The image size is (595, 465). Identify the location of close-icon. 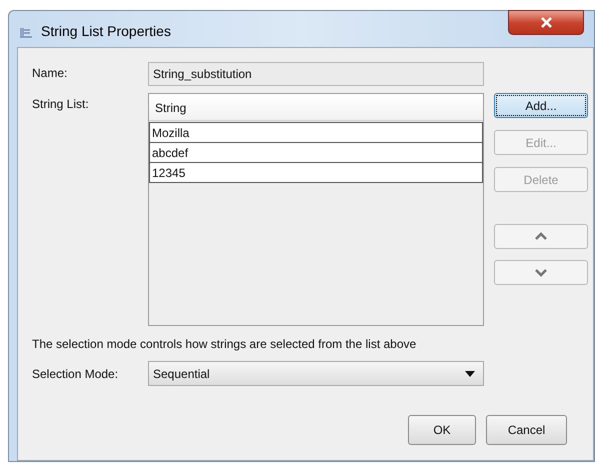
(546, 22).